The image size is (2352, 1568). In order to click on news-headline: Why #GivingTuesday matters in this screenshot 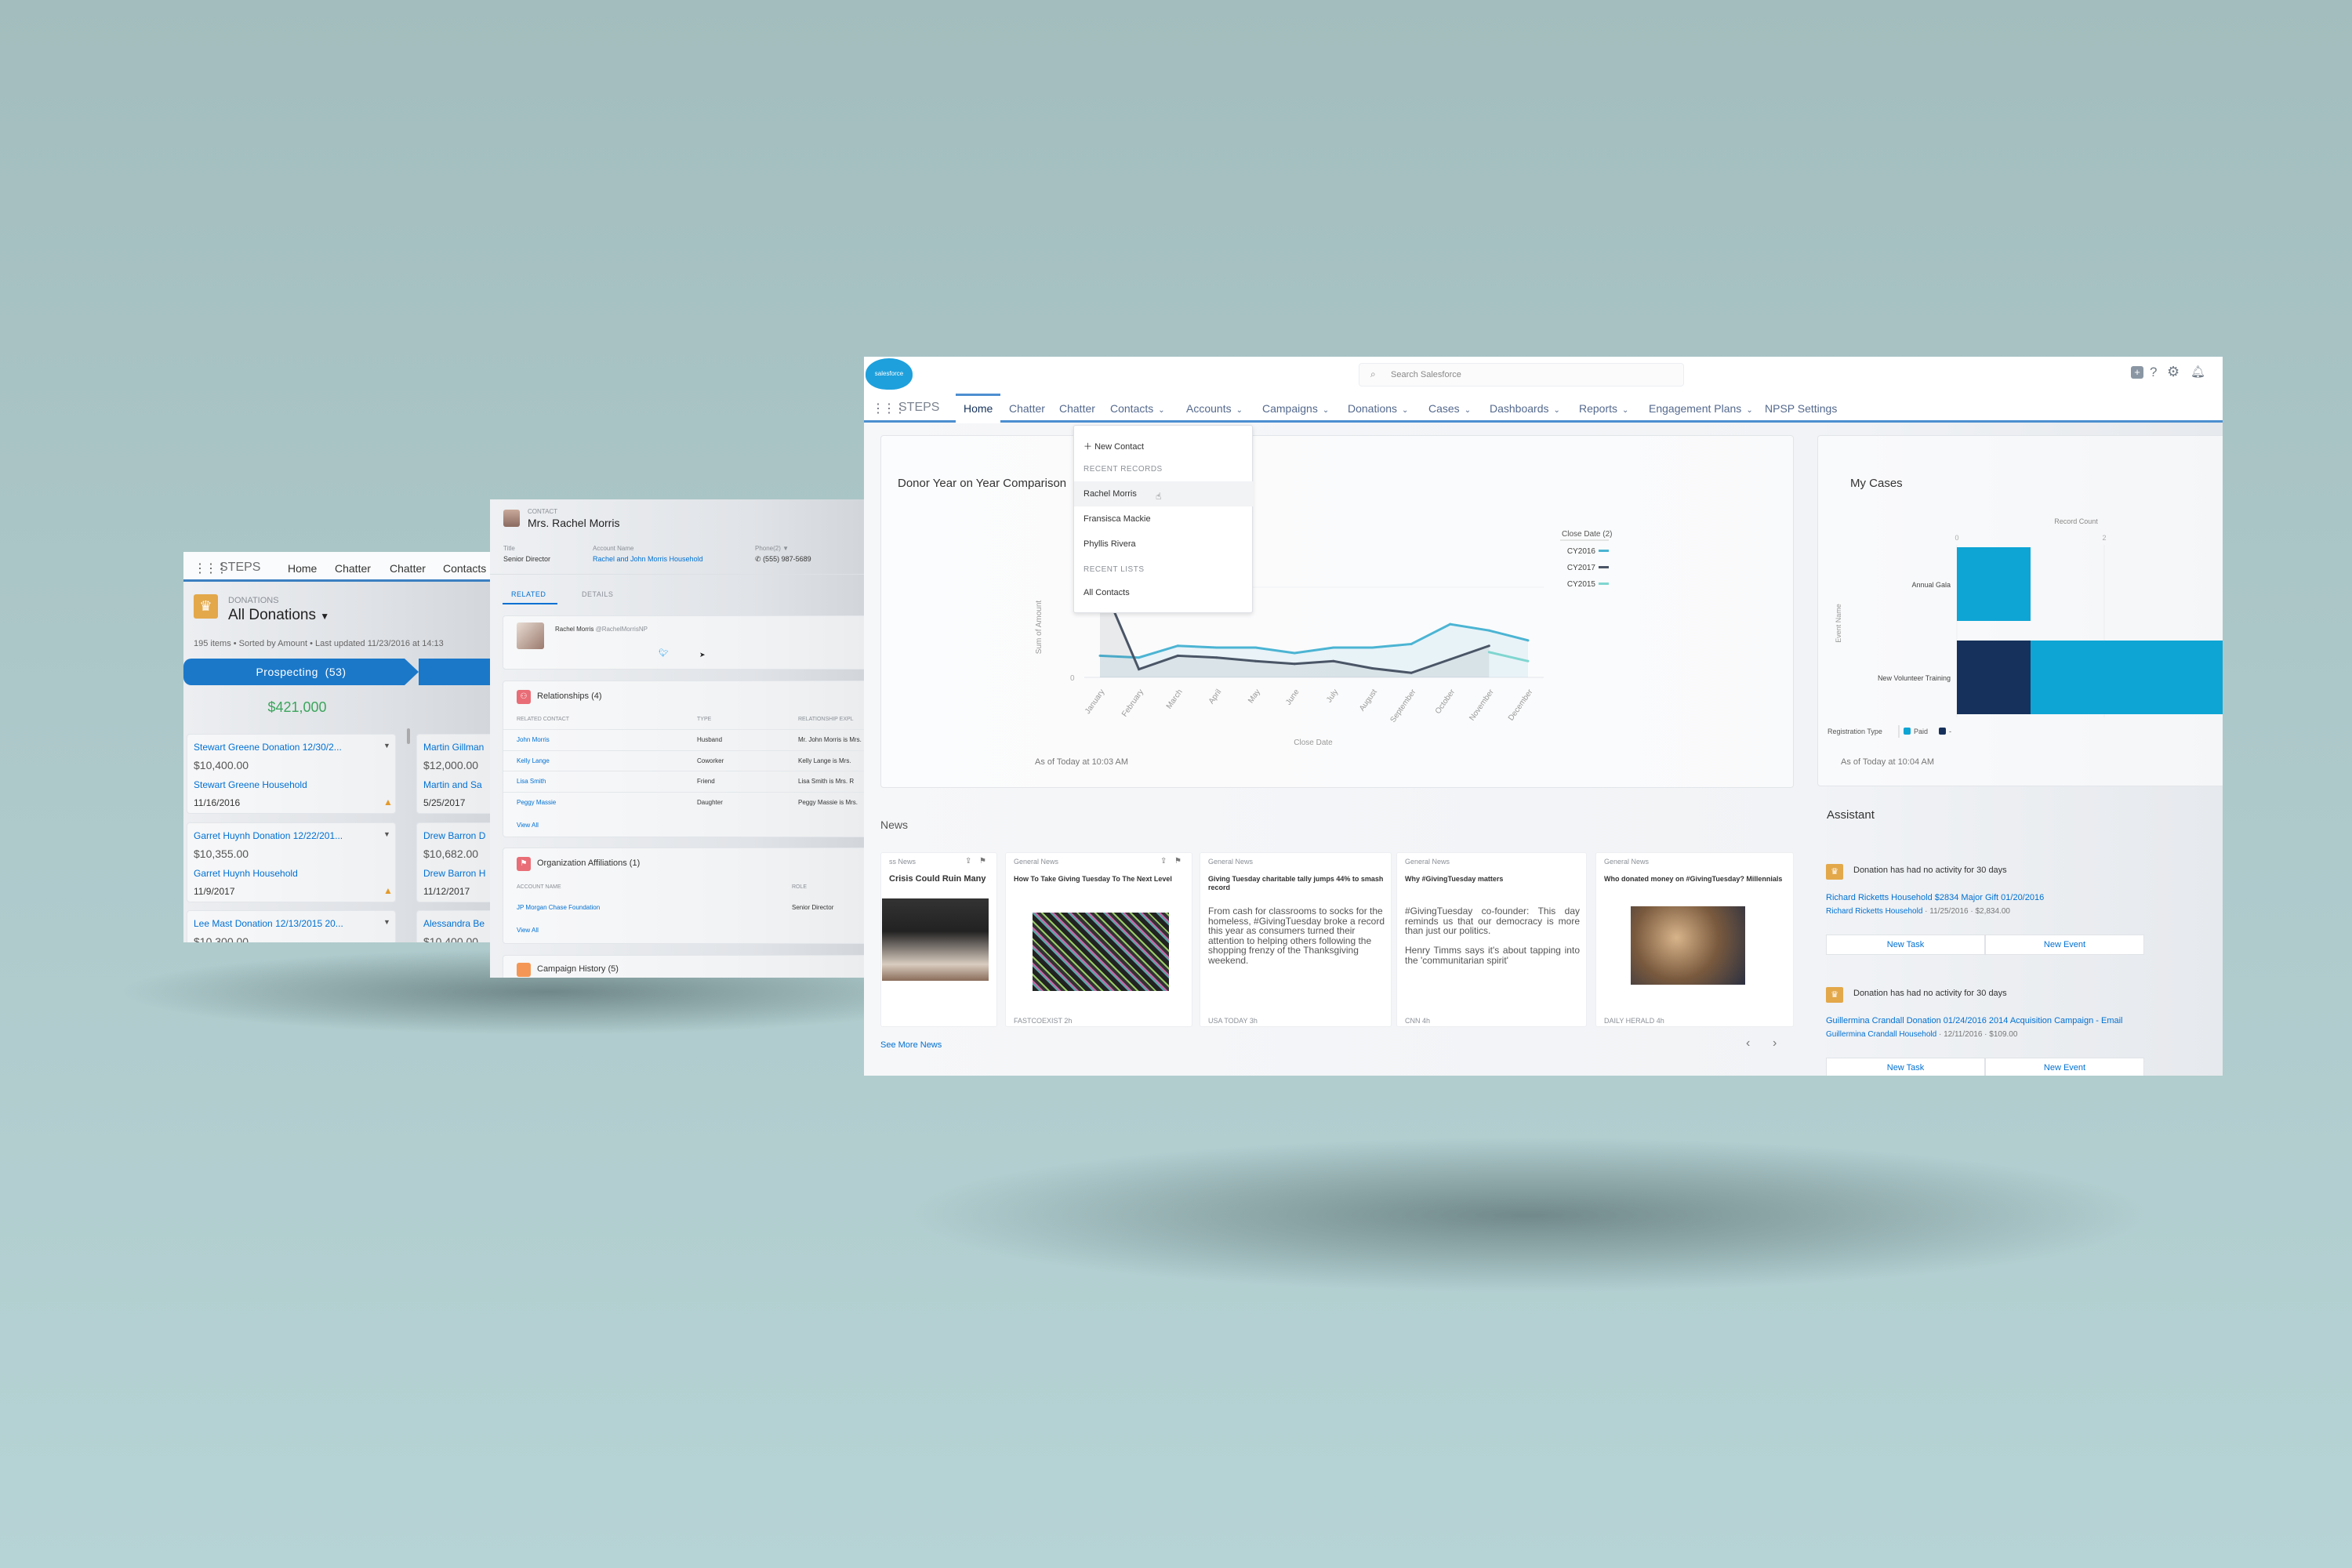, I will do `click(1494, 879)`.